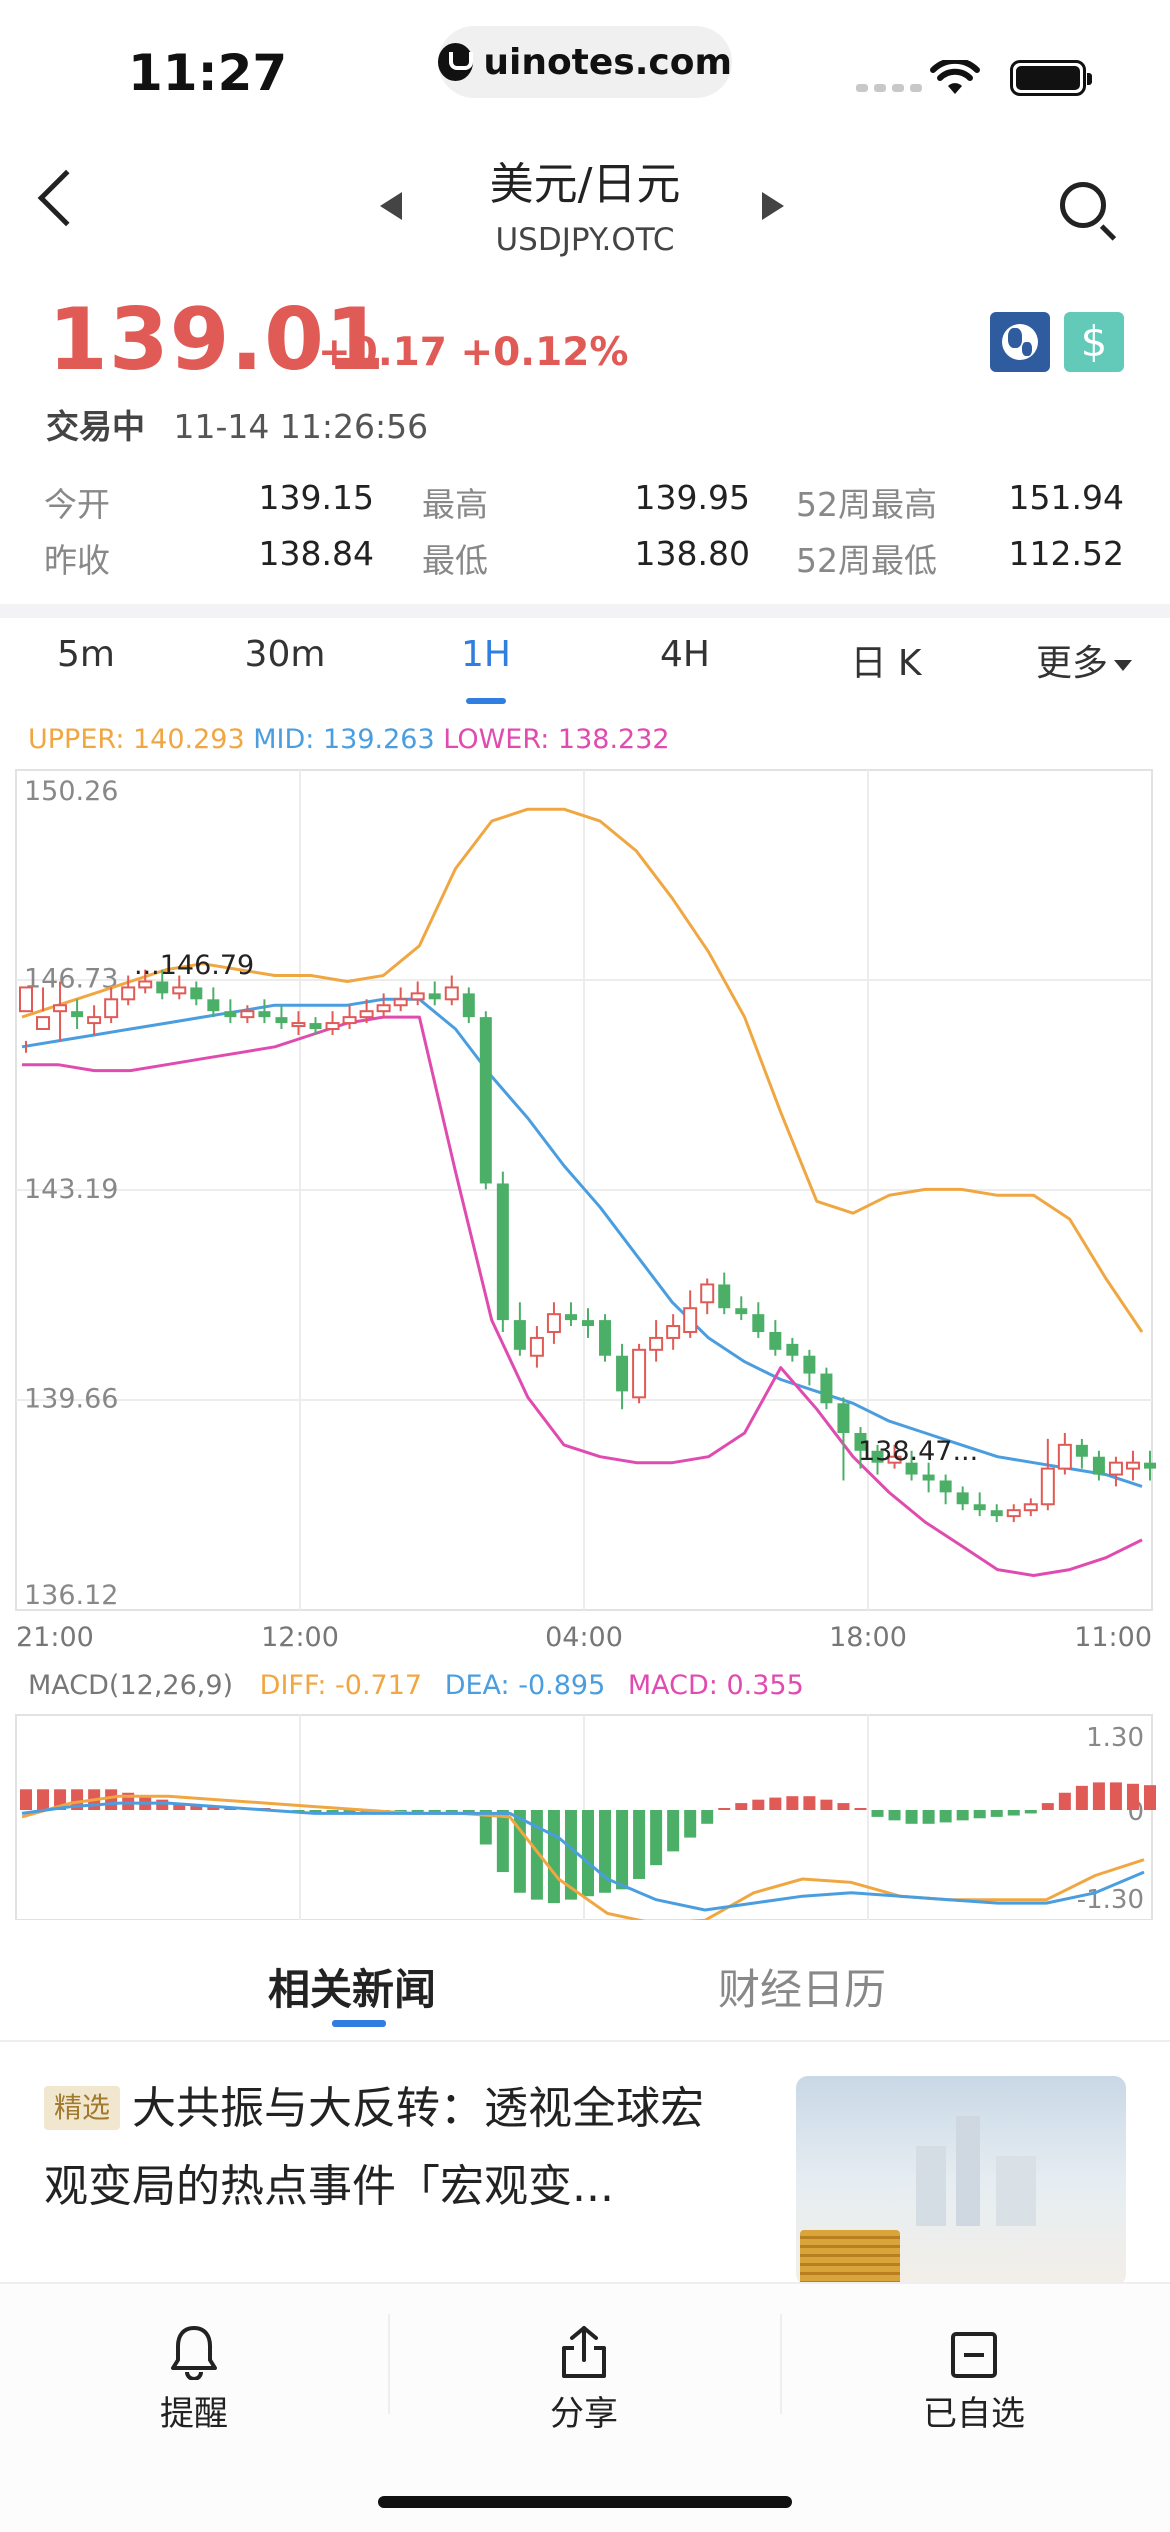 The width and height of the screenshot is (1170, 2532). I want to click on back-chevron-icon, so click(66, 198).